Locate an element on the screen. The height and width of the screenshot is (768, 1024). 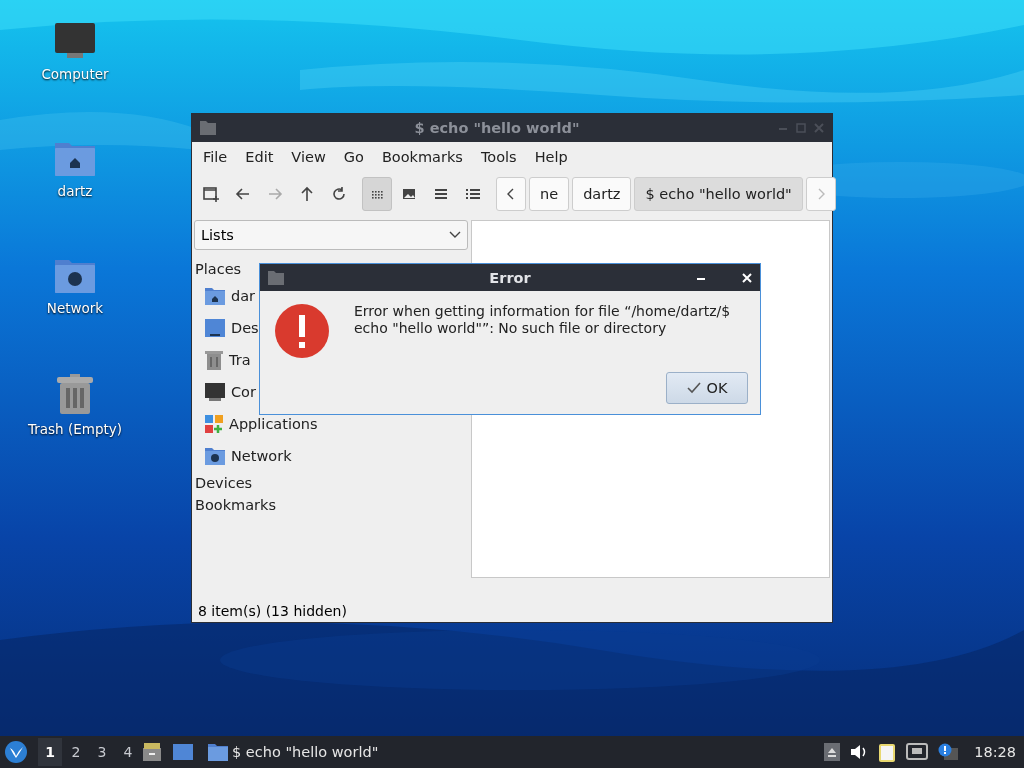
sidebar-section-header: Devices is located at coordinates (331, 483).